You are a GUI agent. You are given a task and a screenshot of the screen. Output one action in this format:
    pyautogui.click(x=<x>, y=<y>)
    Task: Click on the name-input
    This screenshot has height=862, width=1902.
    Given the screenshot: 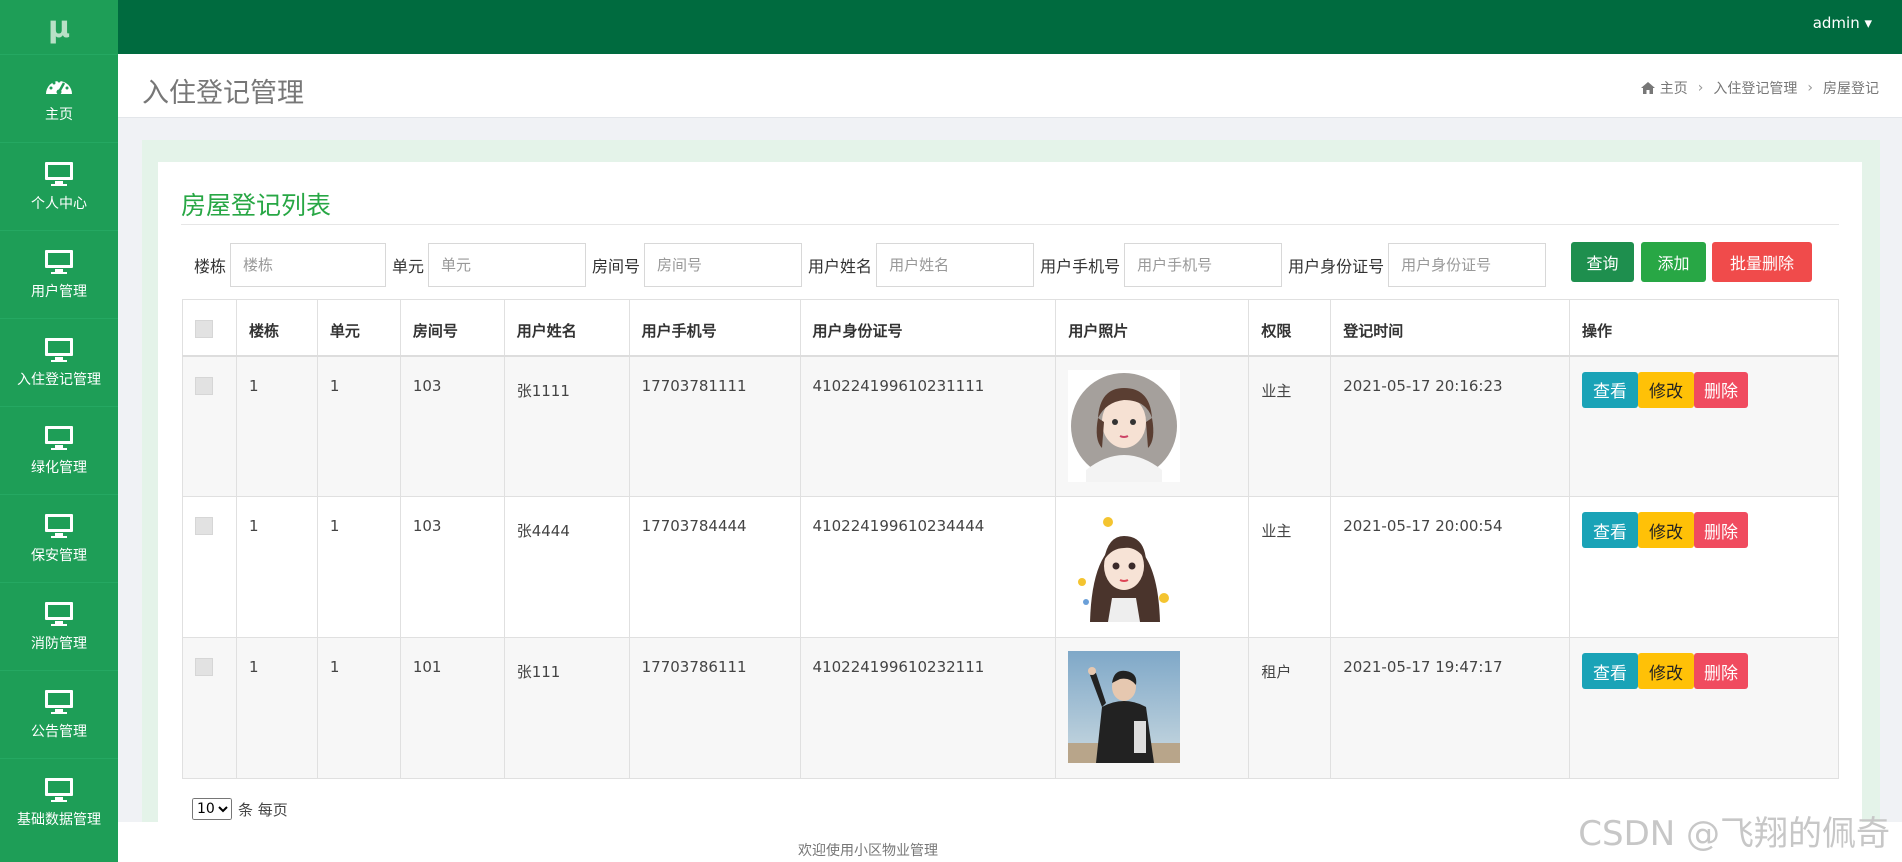 What is the action you would take?
    pyautogui.click(x=955, y=265)
    